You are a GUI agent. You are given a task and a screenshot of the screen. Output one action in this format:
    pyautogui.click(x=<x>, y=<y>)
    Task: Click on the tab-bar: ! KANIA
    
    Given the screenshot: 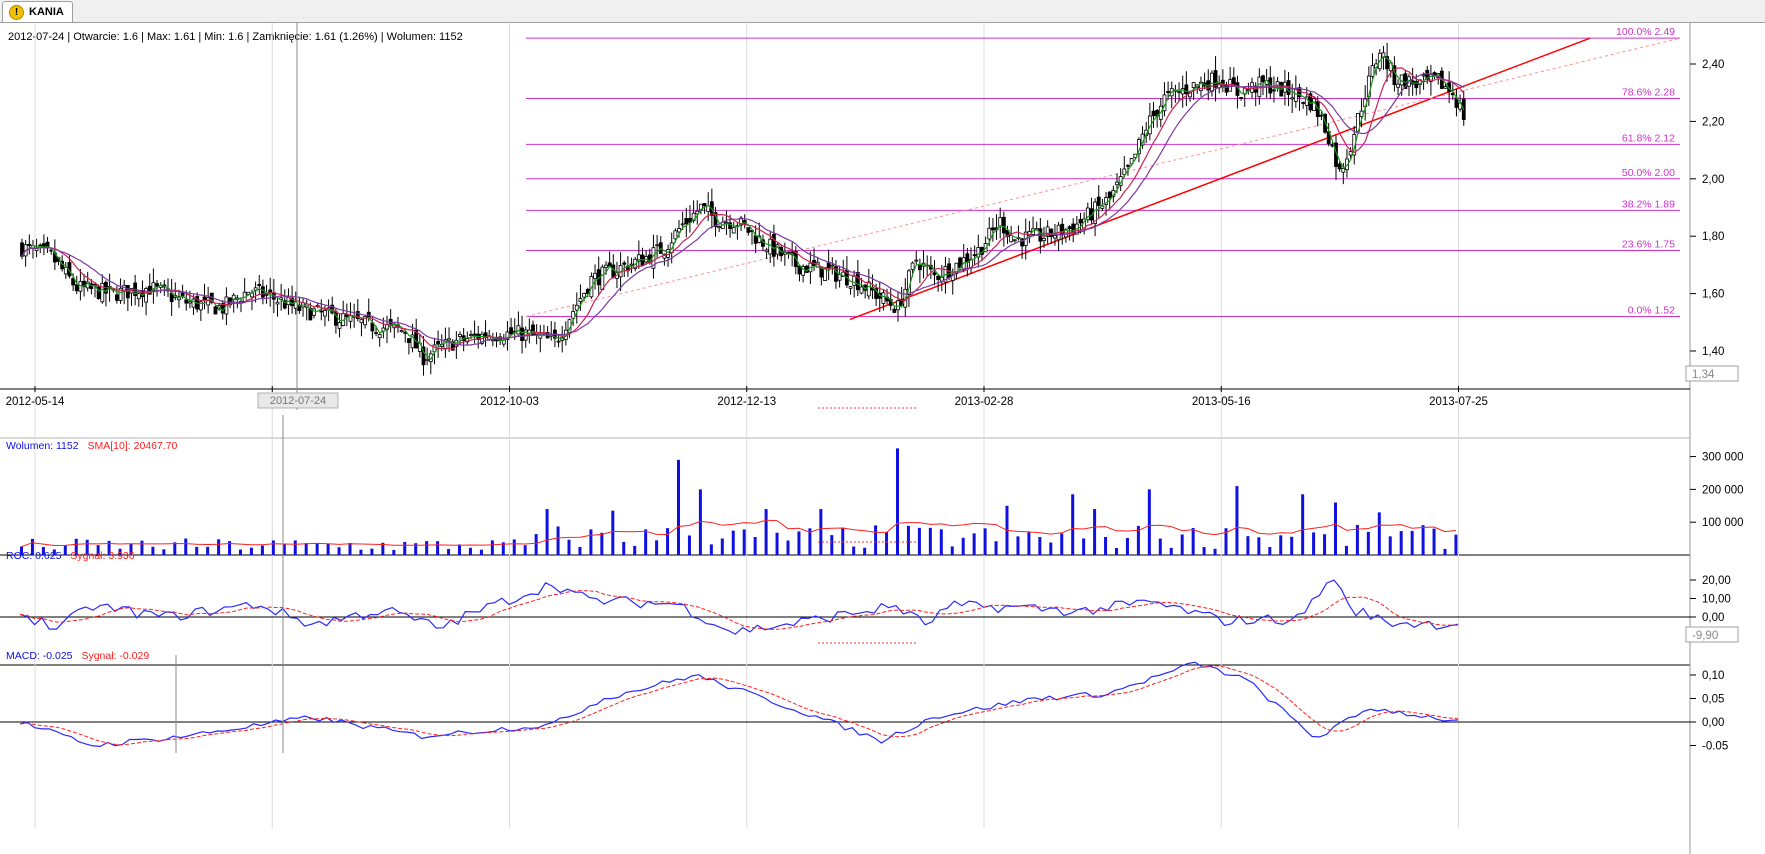 What is the action you would take?
    pyautogui.click(x=882, y=11)
    